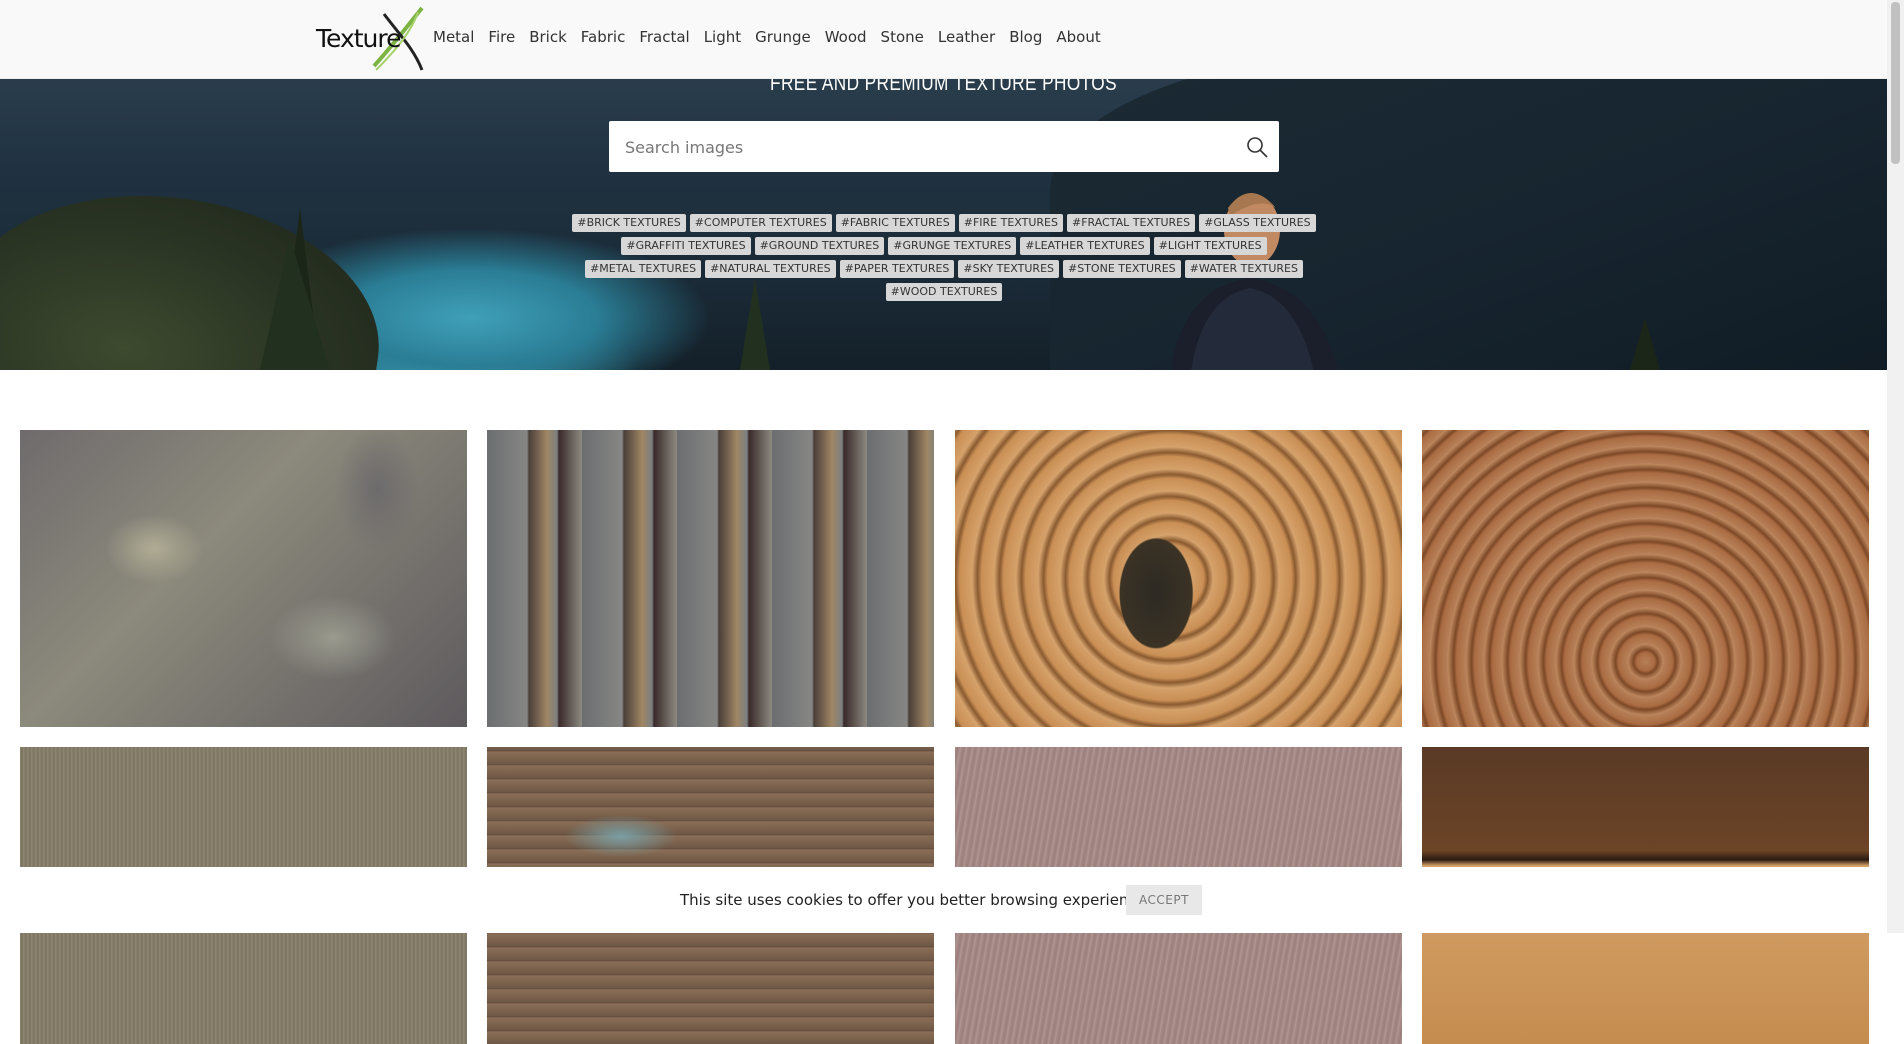 The width and height of the screenshot is (1904, 1044). I want to click on nav-link-about: About, so click(1078, 37).